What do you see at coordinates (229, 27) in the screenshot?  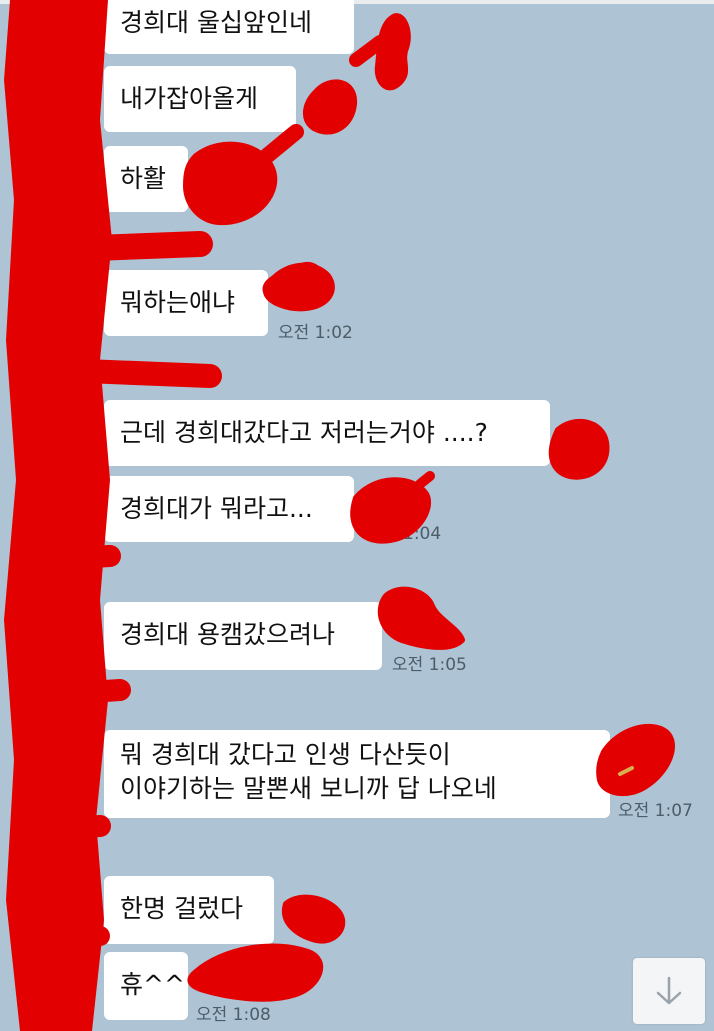 I see `message-bubble: 경희대 울십앞인네` at bounding box center [229, 27].